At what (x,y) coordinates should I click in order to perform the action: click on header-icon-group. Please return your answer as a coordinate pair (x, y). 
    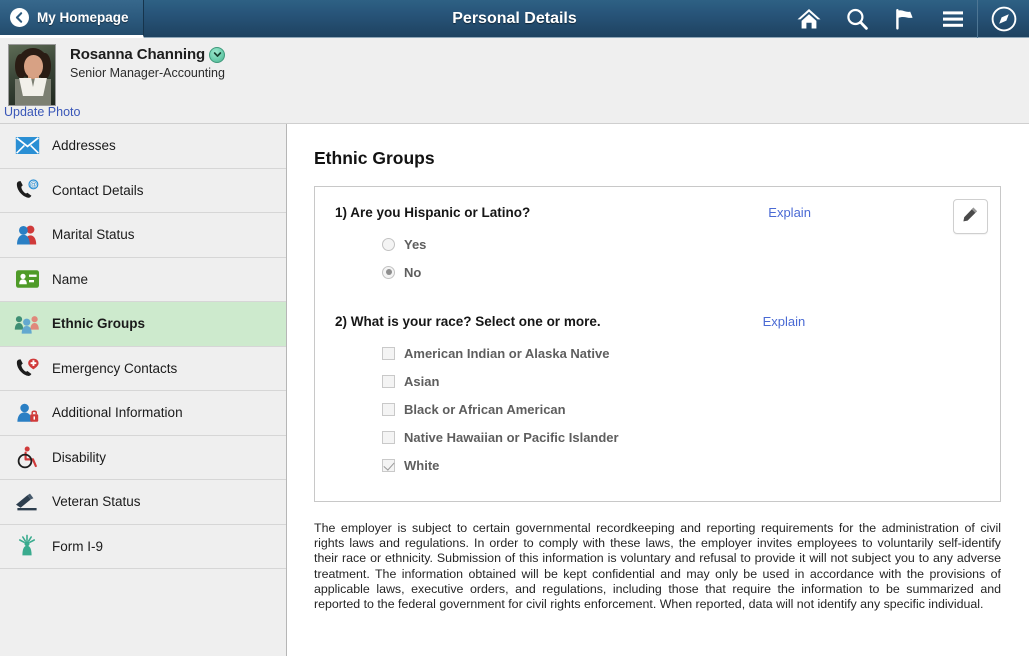
    Looking at the image, I should click on (907, 19).